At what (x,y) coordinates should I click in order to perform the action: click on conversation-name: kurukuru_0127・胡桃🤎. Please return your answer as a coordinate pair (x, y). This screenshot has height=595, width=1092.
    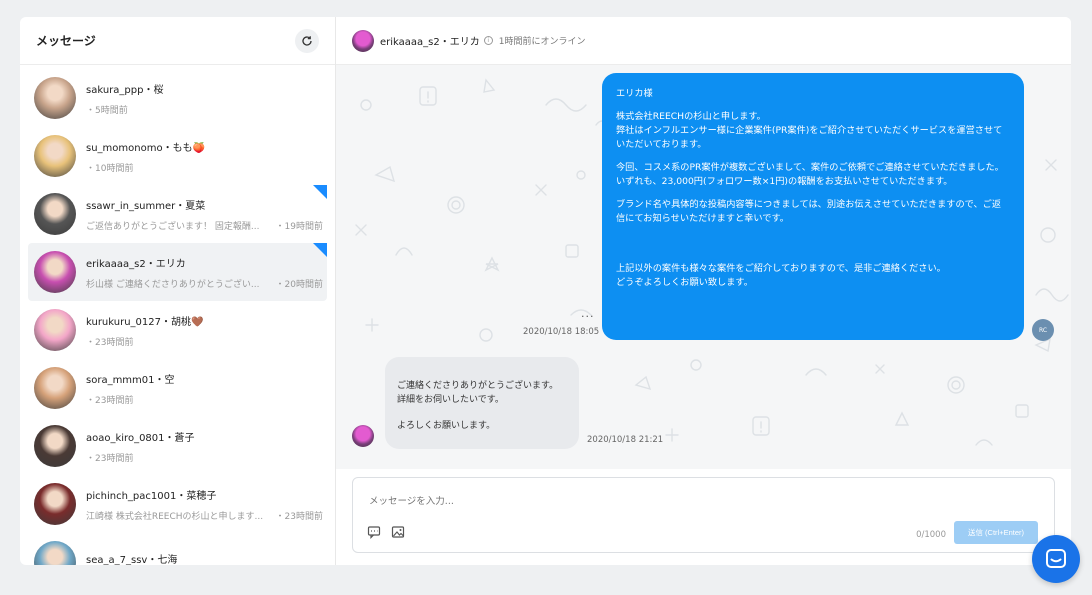
    Looking at the image, I should click on (145, 322).